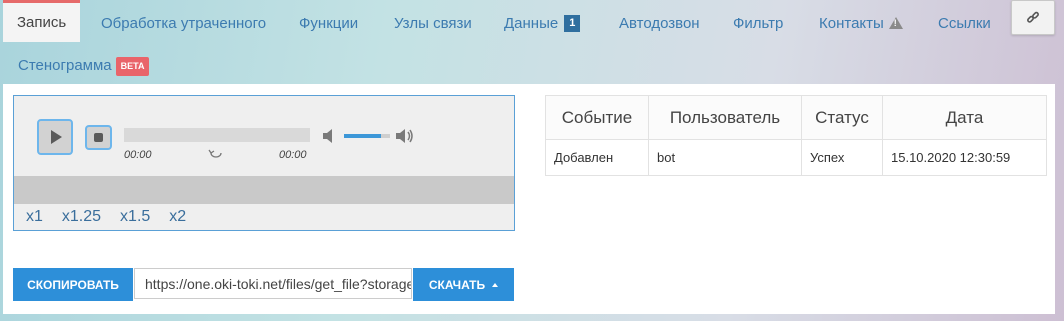 Image resolution: width=1064 pixels, height=321 pixels. Describe the element at coordinates (81, 216) in the screenshot. I see `speed-option: x1.25` at that location.